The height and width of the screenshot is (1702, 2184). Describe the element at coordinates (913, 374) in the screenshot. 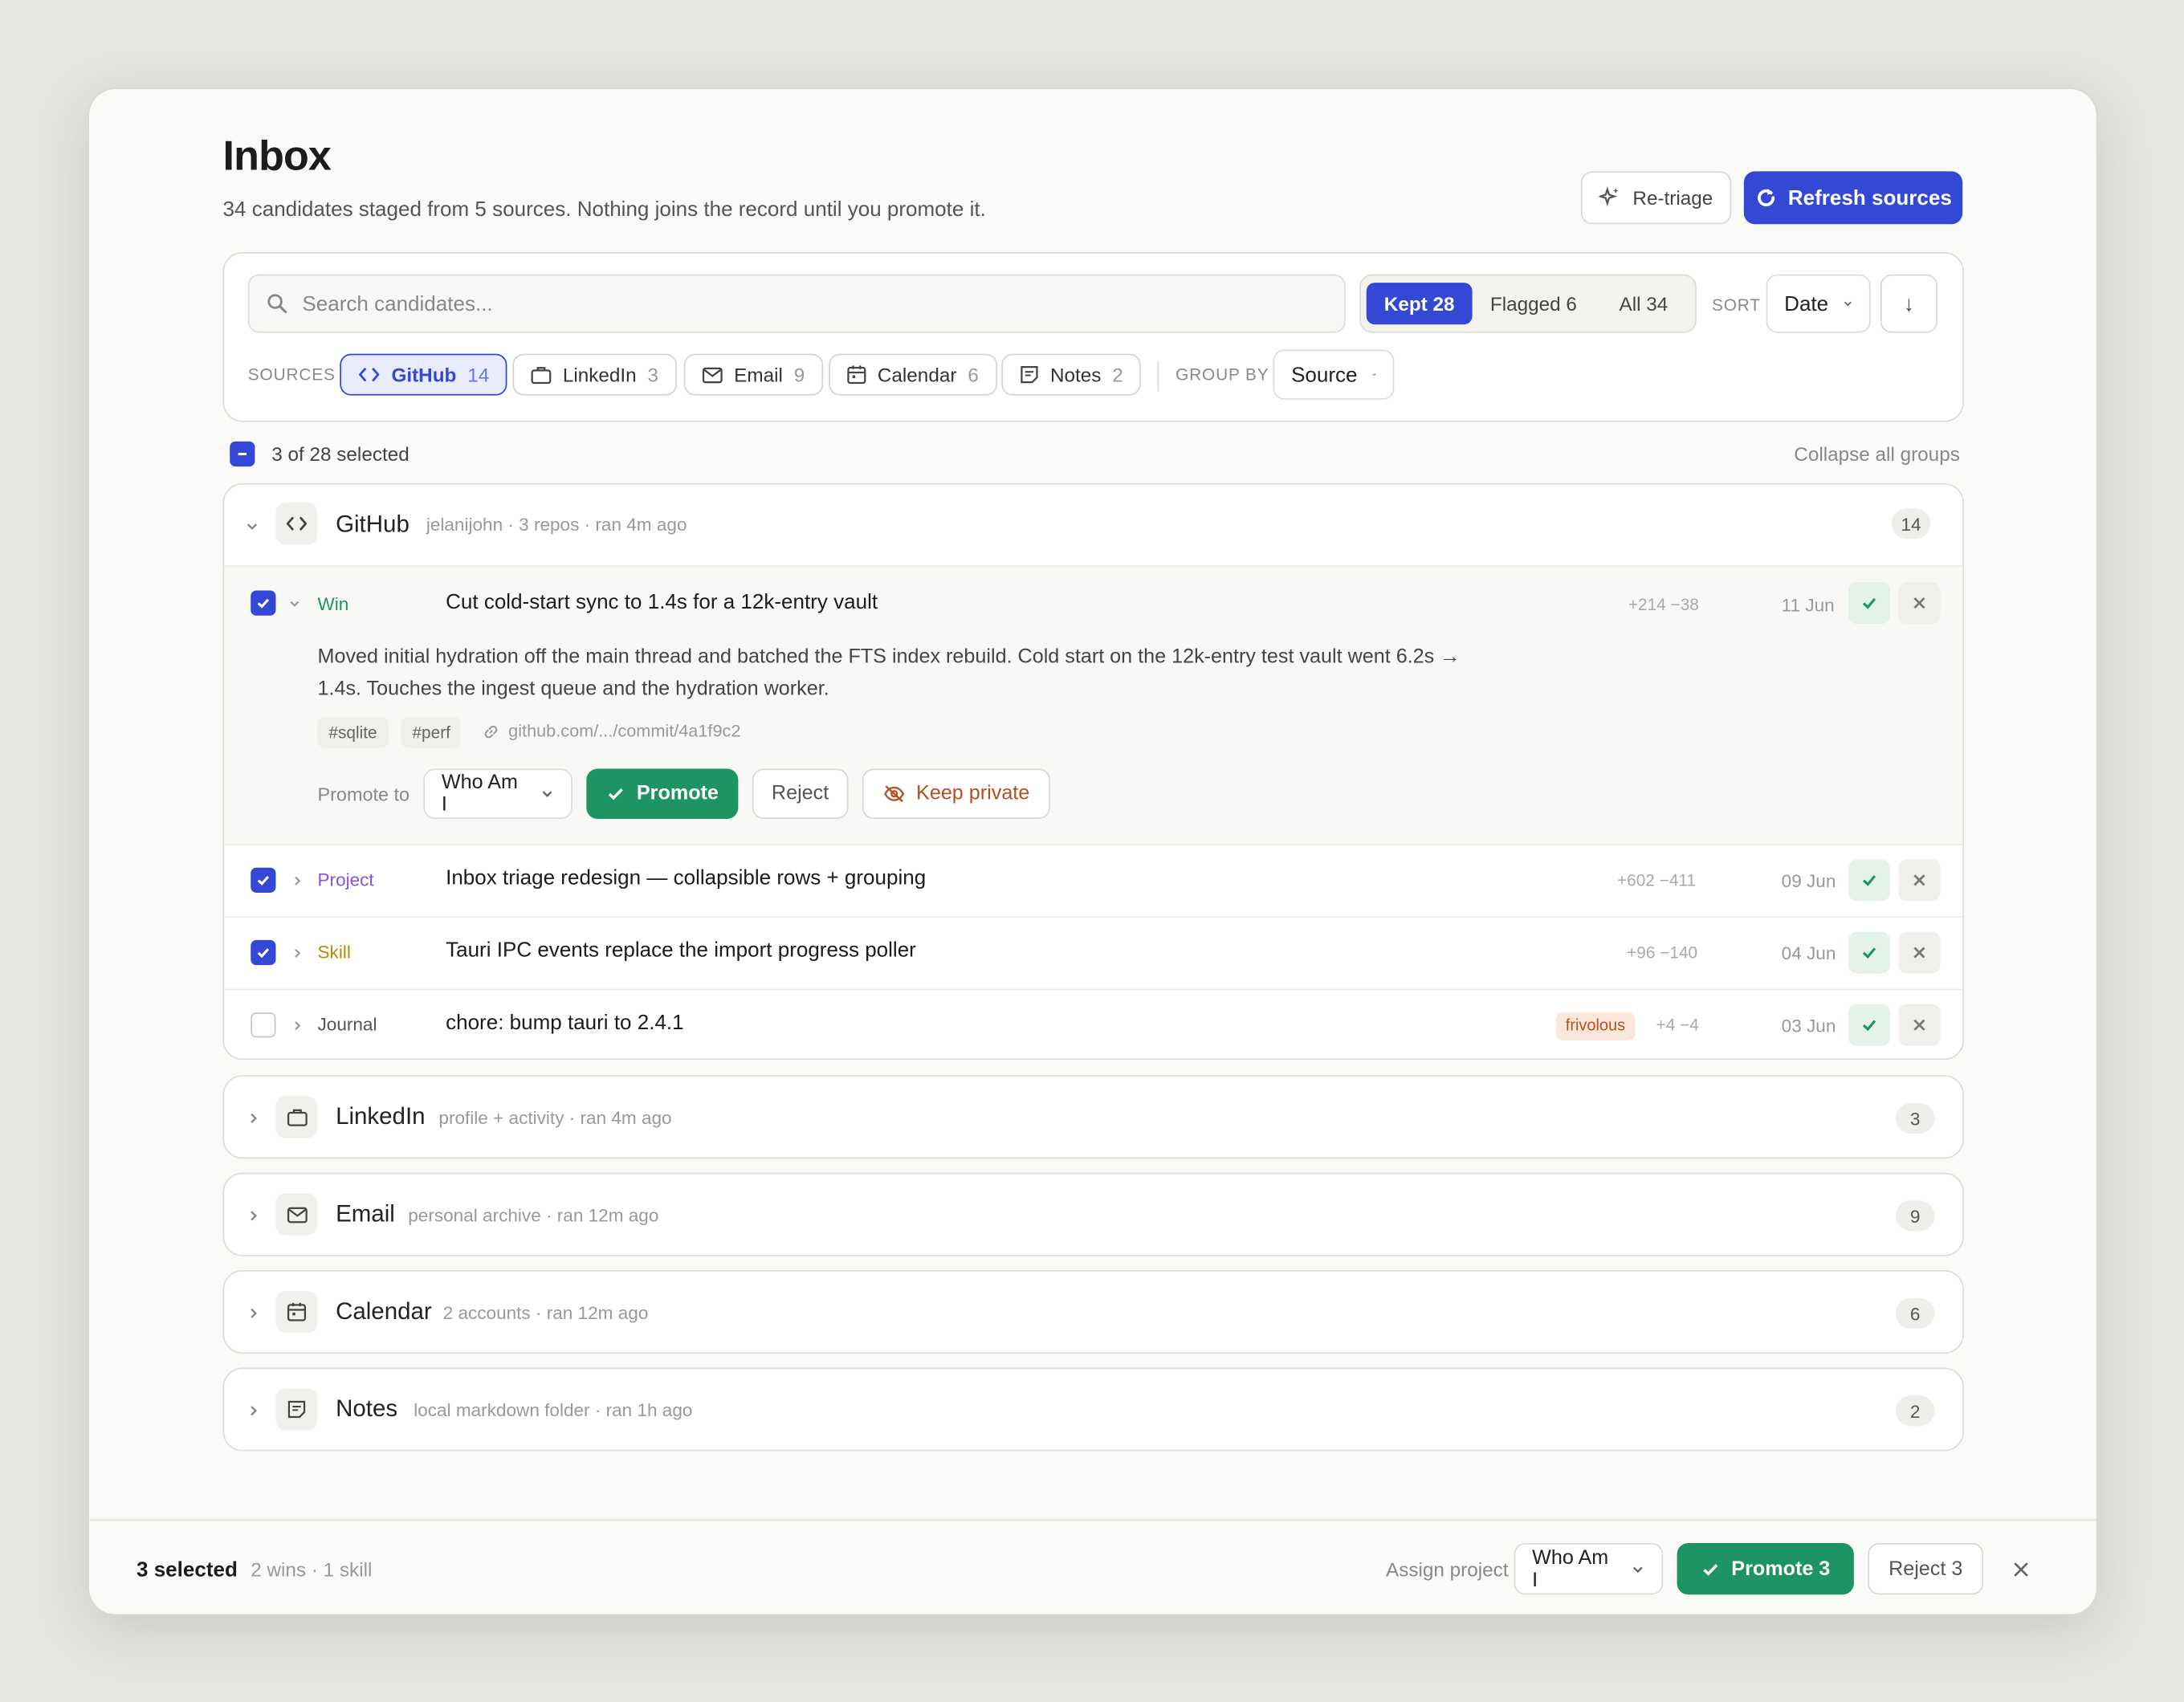

I see `source-chip-calendar: Calendar 6` at that location.